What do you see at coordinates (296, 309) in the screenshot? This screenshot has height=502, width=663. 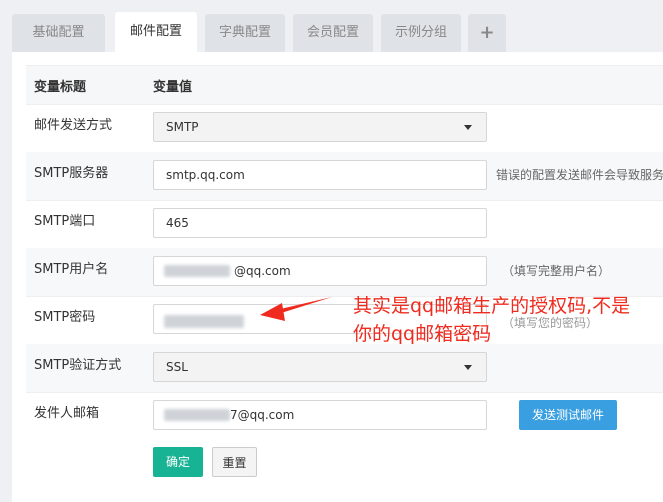 I see `annotation-arrow-icon` at bounding box center [296, 309].